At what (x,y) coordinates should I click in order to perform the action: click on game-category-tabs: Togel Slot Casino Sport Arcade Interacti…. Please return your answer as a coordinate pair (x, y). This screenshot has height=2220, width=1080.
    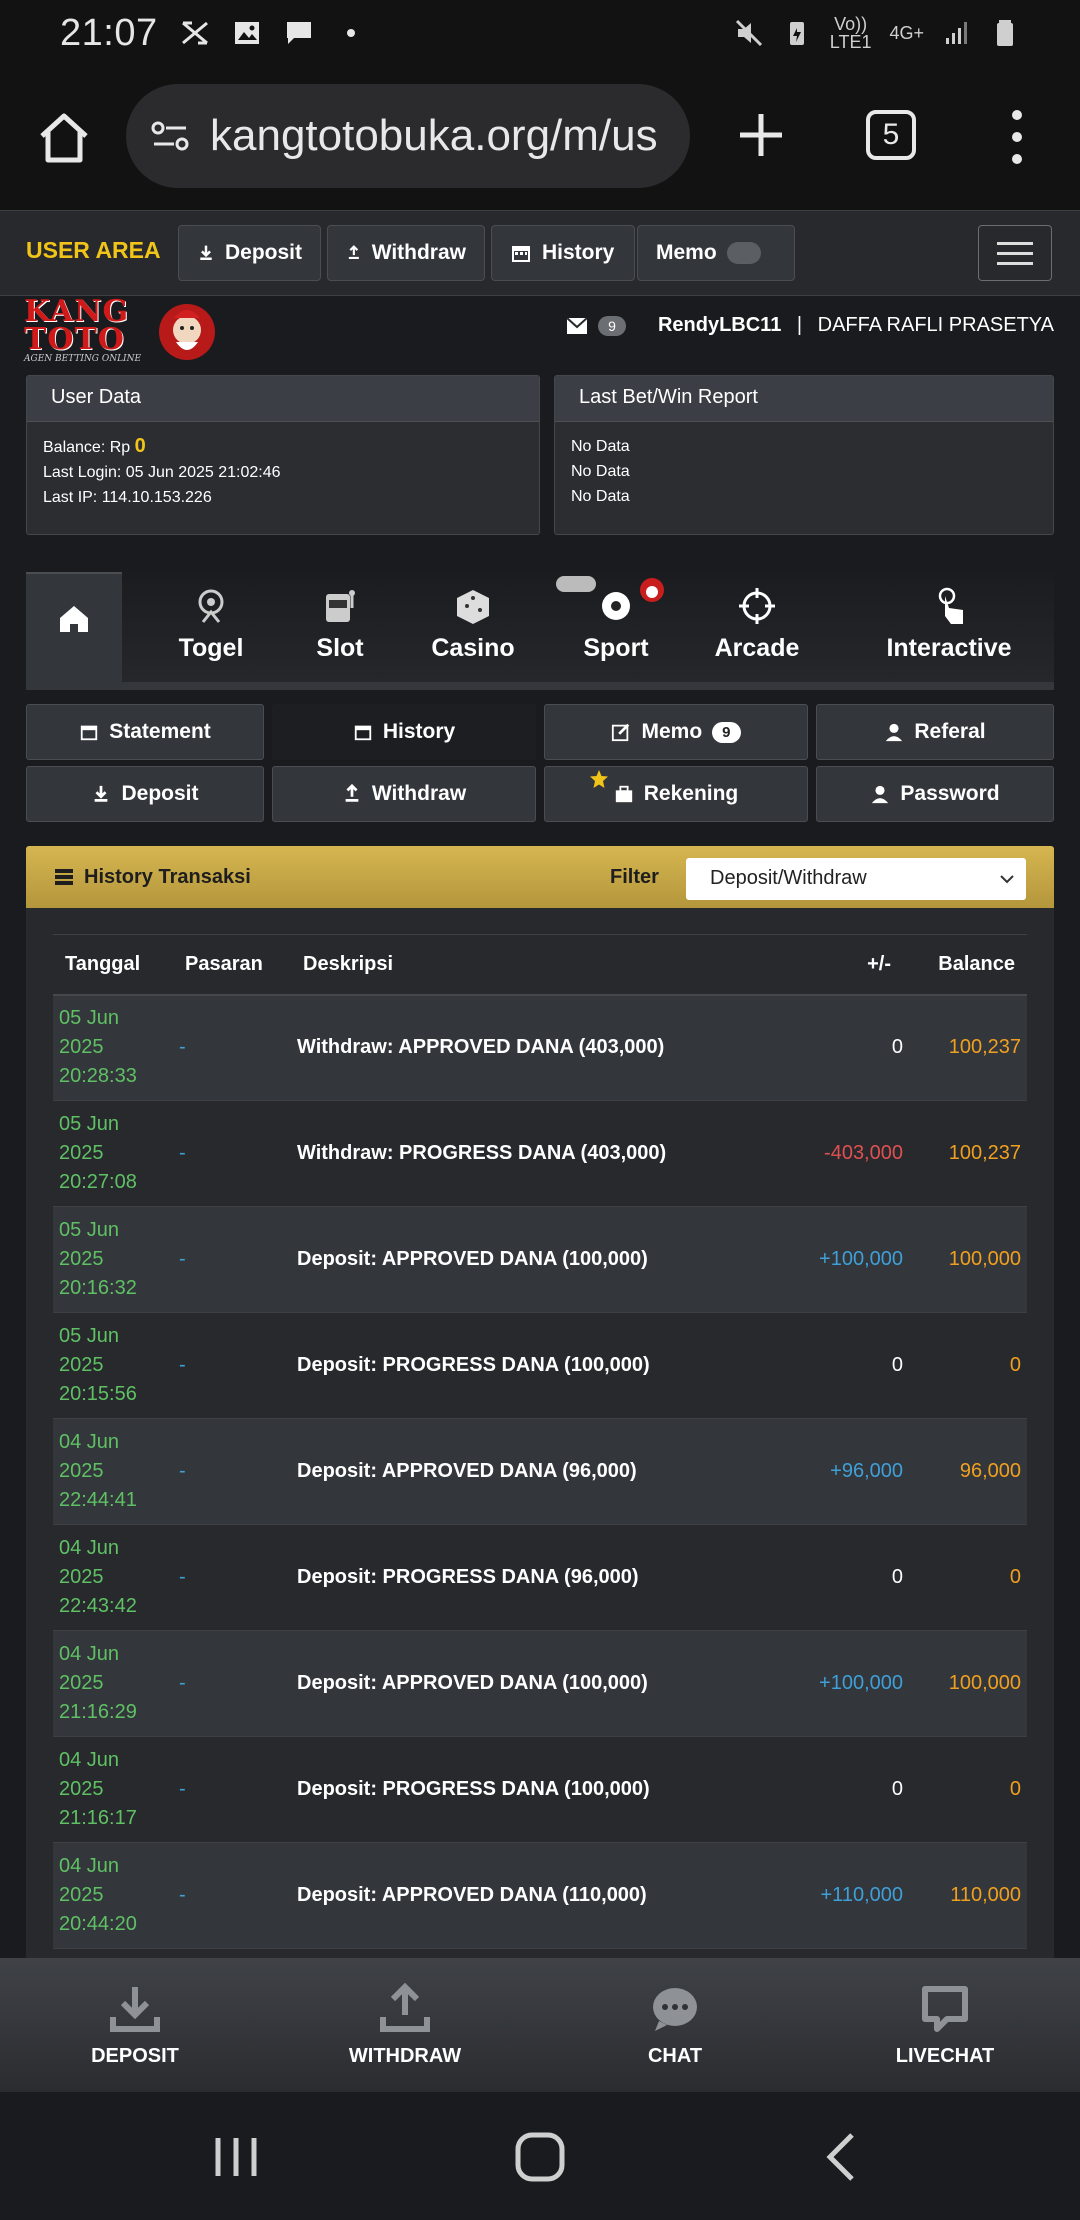
    Looking at the image, I should click on (540, 631).